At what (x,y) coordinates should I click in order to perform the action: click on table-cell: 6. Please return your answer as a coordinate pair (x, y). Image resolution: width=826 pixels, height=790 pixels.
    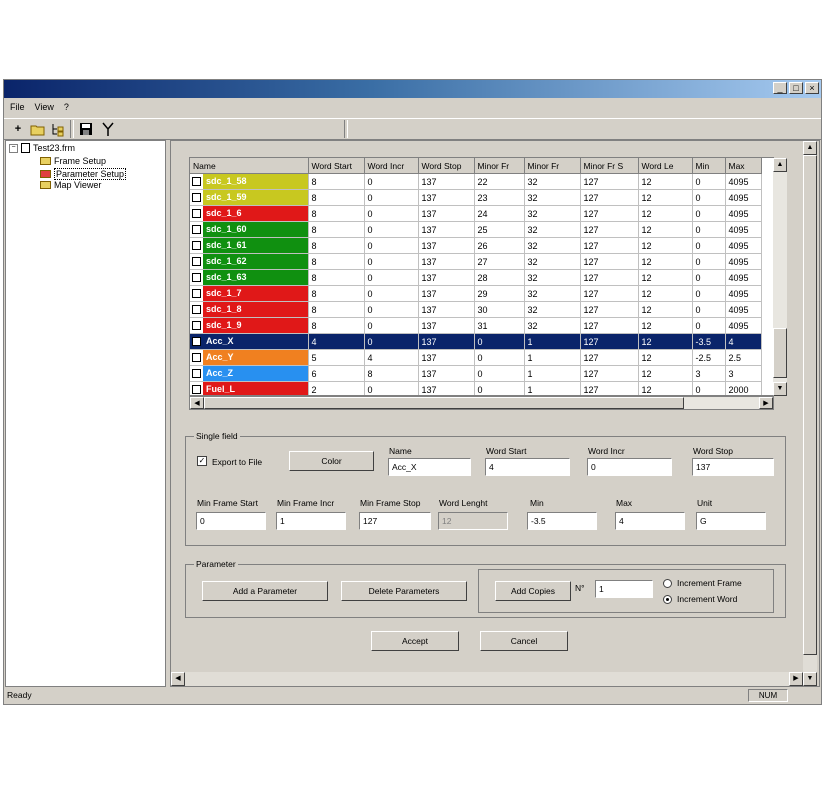
    Looking at the image, I should click on (336, 373).